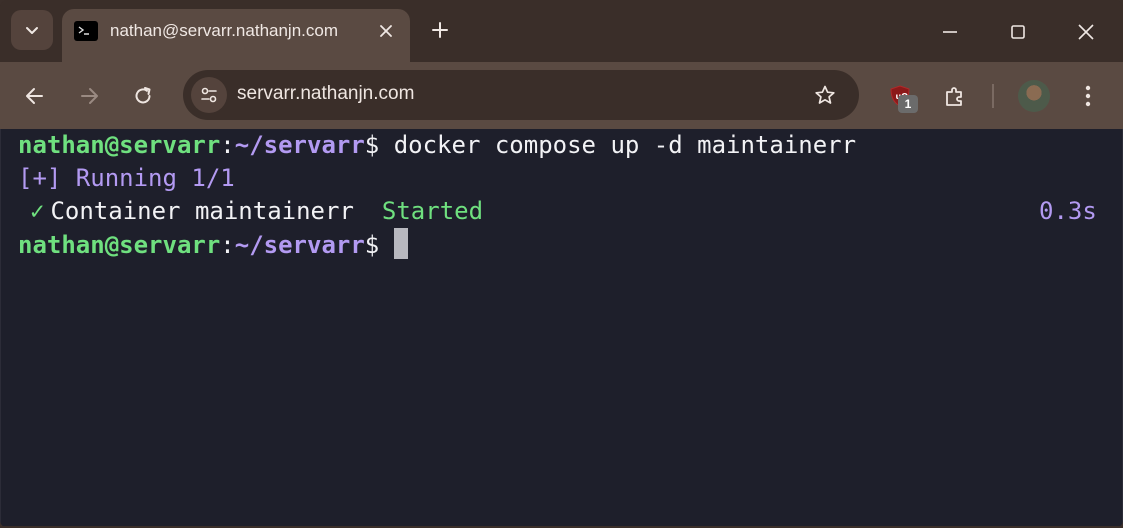  I want to click on terminal-favicon-icon, so click(86, 31).